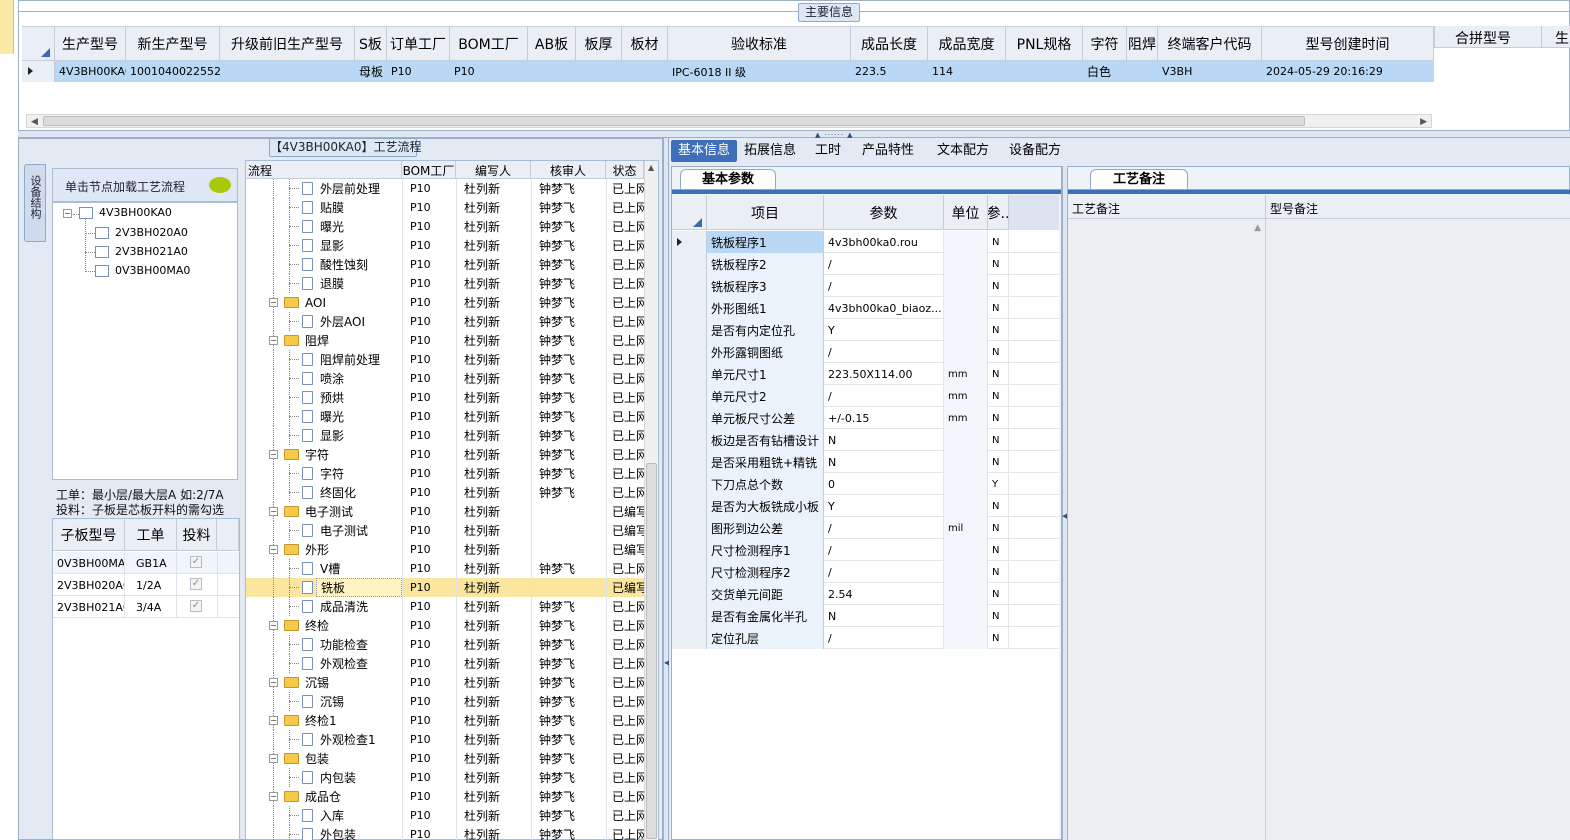 This screenshot has height=840, width=1570. Describe the element at coordinates (865, 396) in the screenshot. I see `params-row: 单元尺寸2/mm N` at that location.